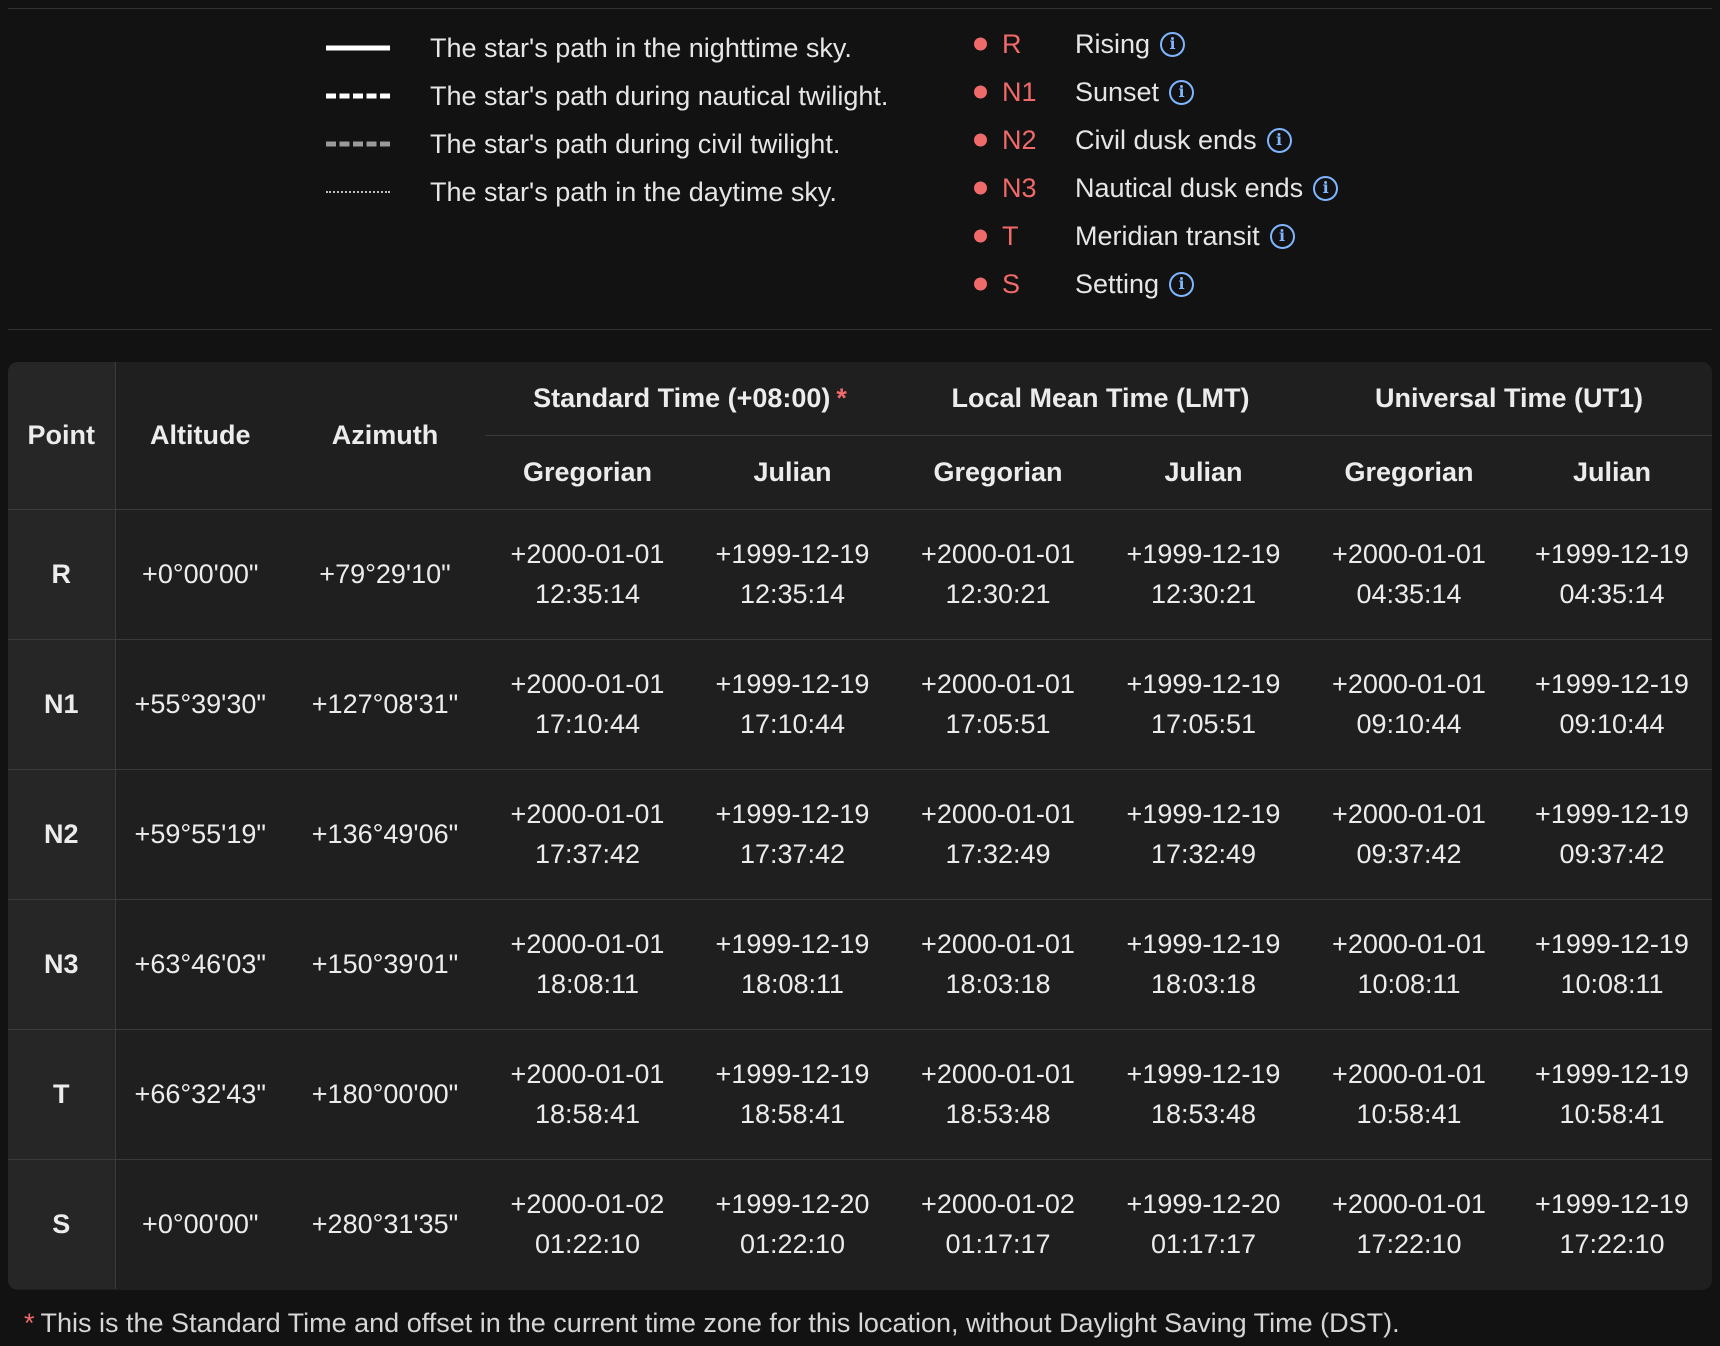 Image resolution: width=1720 pixels, height=1346 pixels. Describe the element at coordinates (587, 1223) in the screenshot. I see `cell-std-gregorian: +2000-01-02 01:22:10` at that location.